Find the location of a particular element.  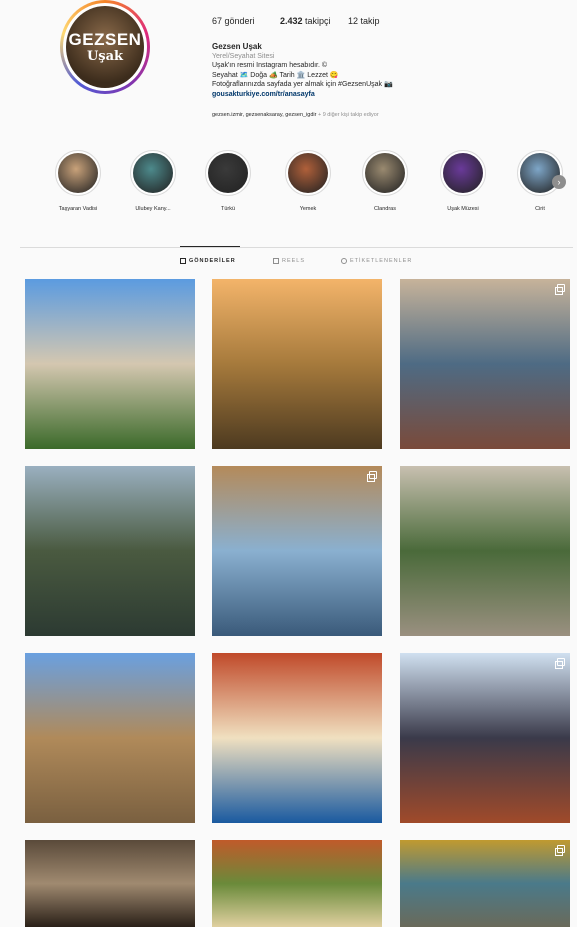

highlight-item: Yemek is located at coordinates (308, 181).